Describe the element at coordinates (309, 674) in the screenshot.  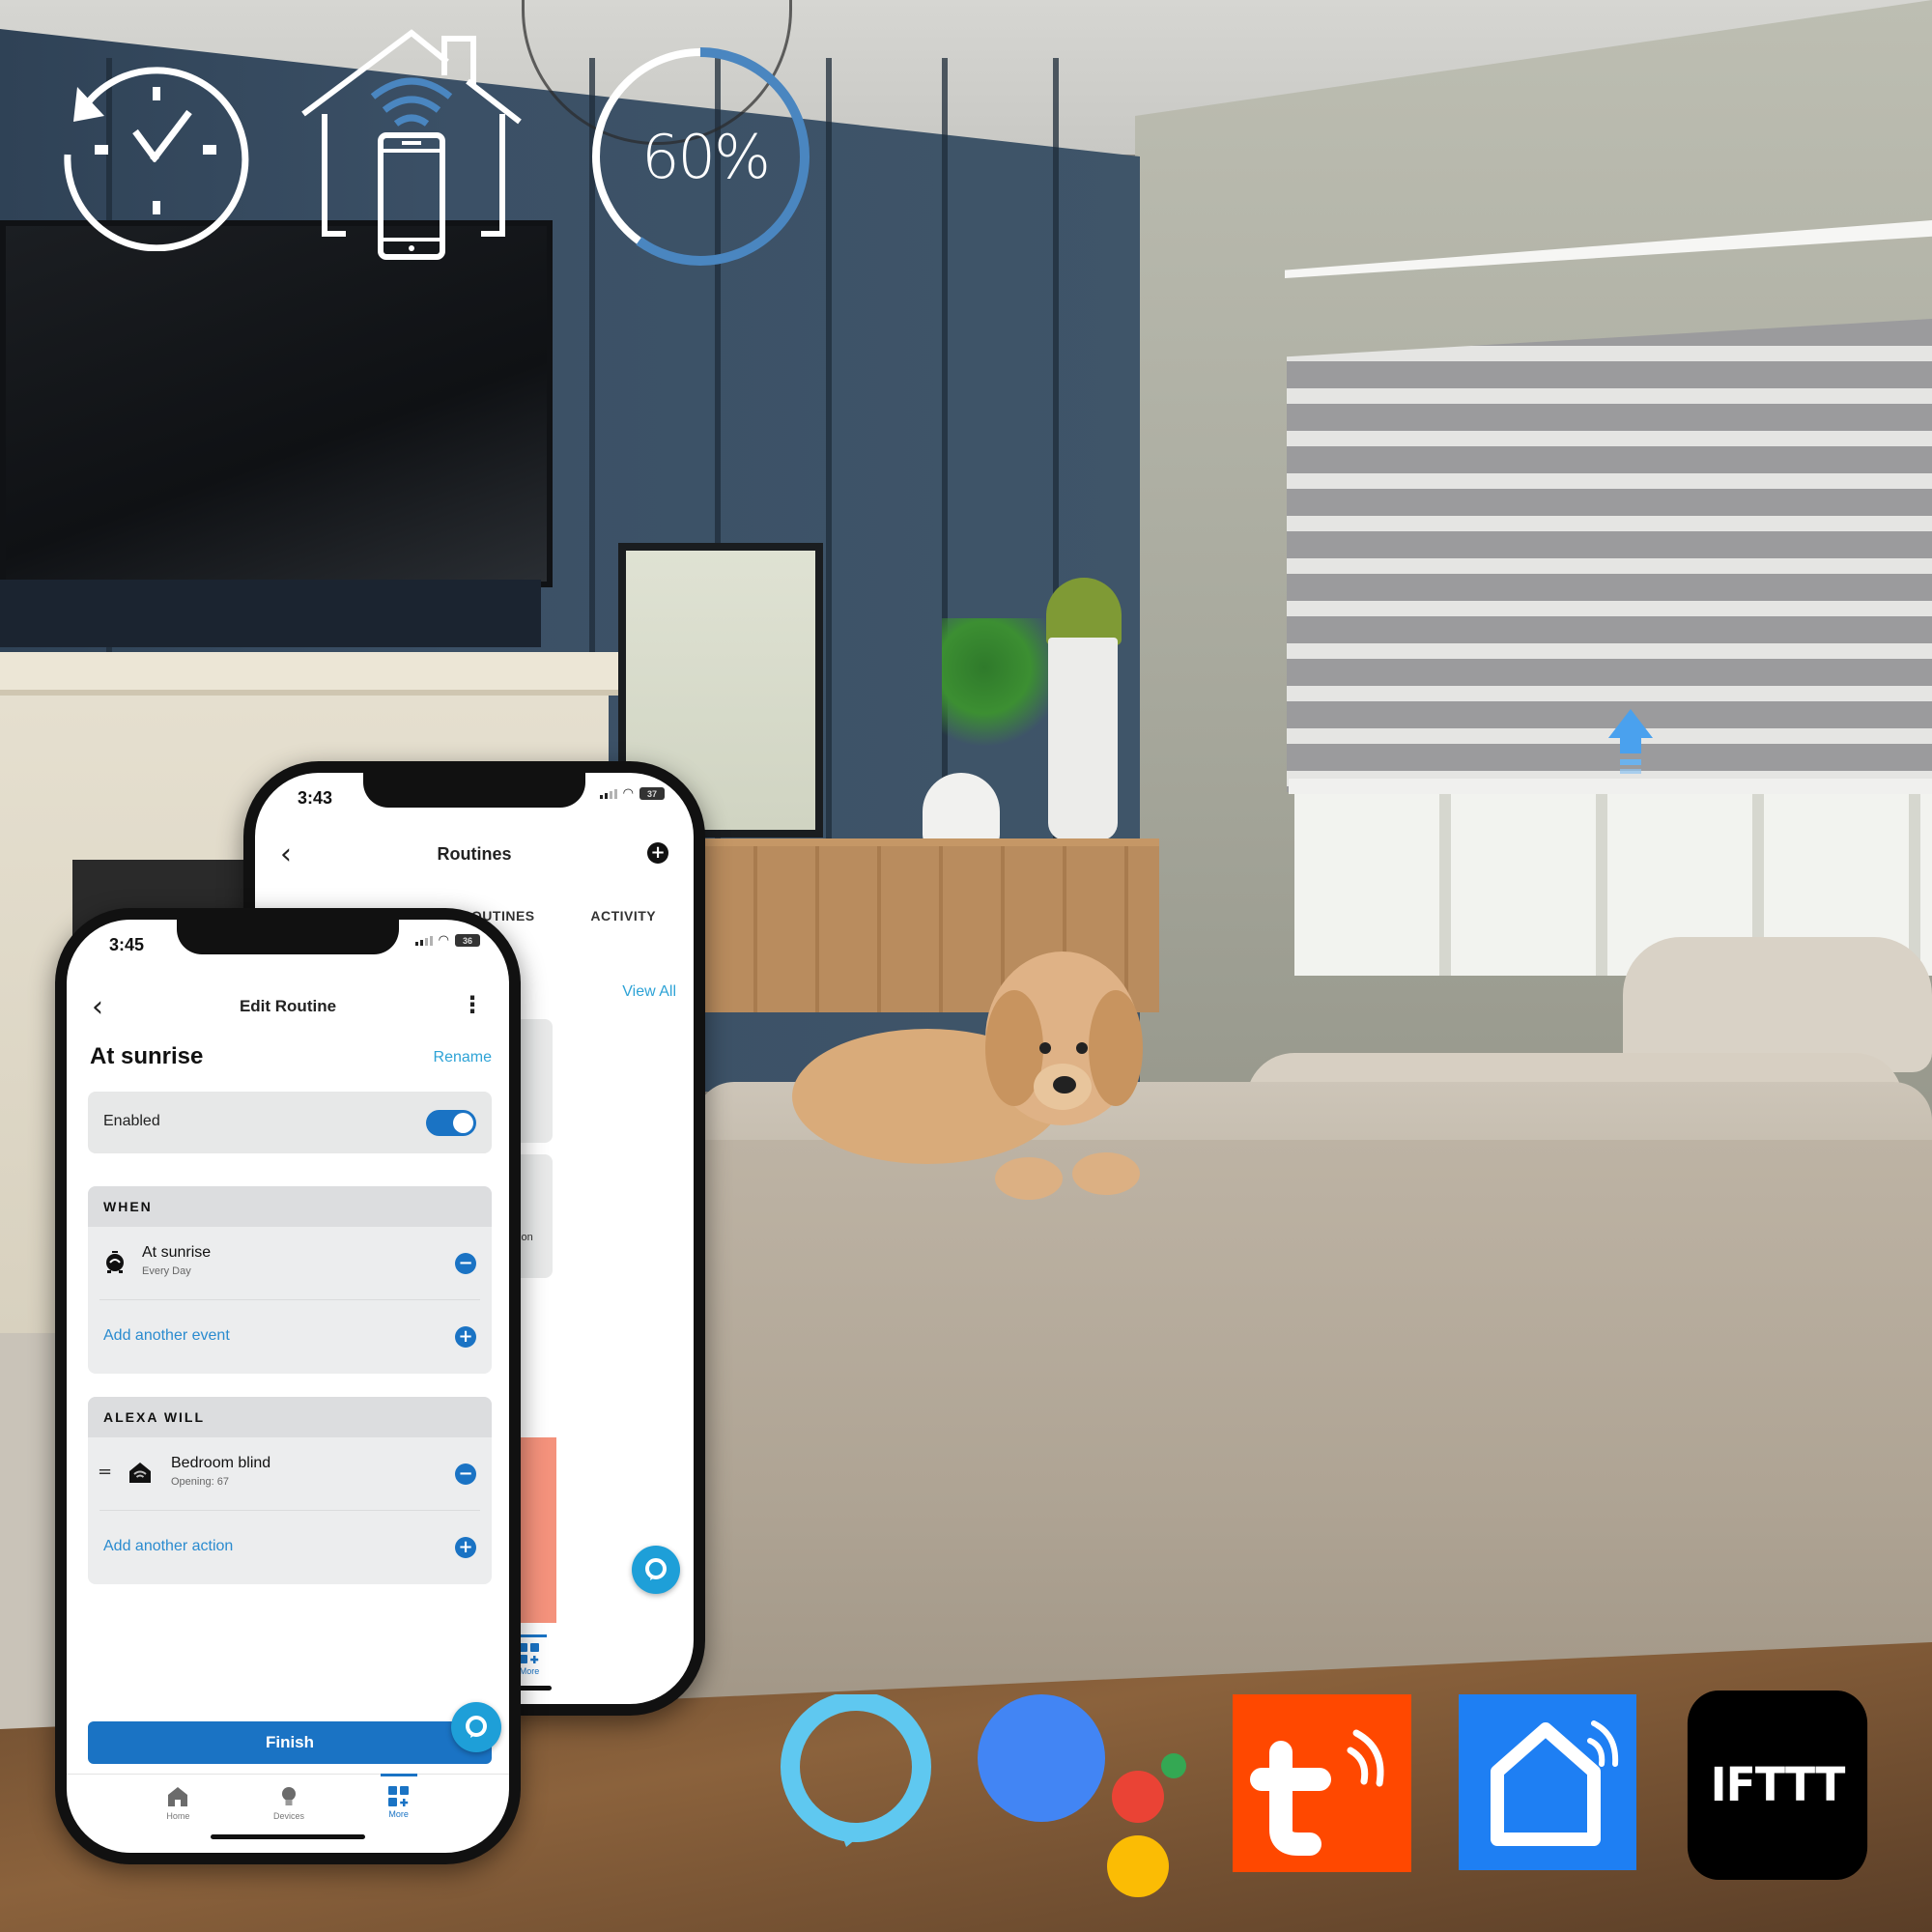
I see `fireplace-mantel` at that location.